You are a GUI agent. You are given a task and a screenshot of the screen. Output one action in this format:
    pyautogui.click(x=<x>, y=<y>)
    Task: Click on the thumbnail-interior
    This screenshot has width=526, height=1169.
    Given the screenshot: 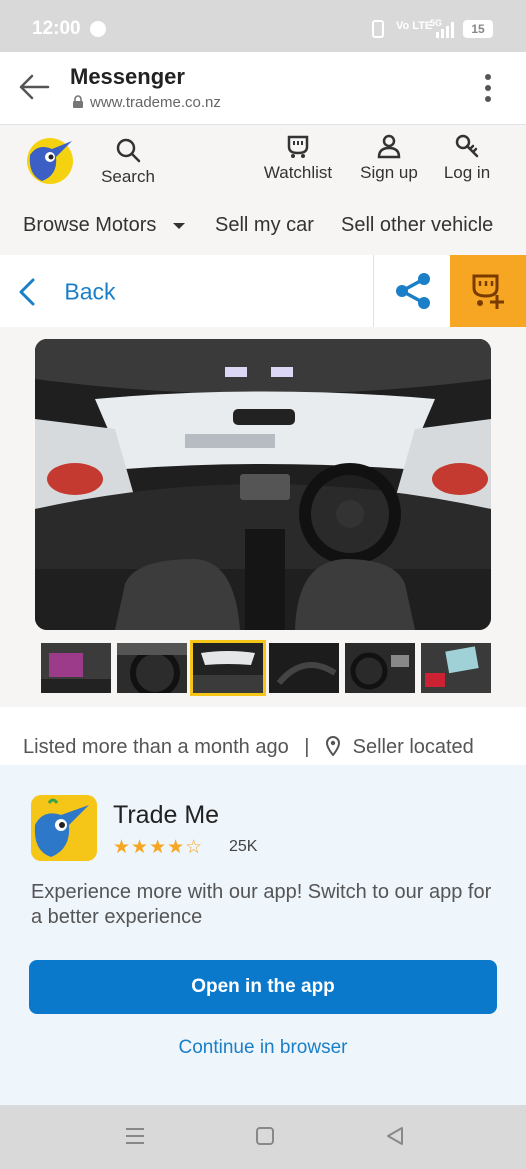 What is the action you would take?
    pyautogui.click(x=228, y=668)
    